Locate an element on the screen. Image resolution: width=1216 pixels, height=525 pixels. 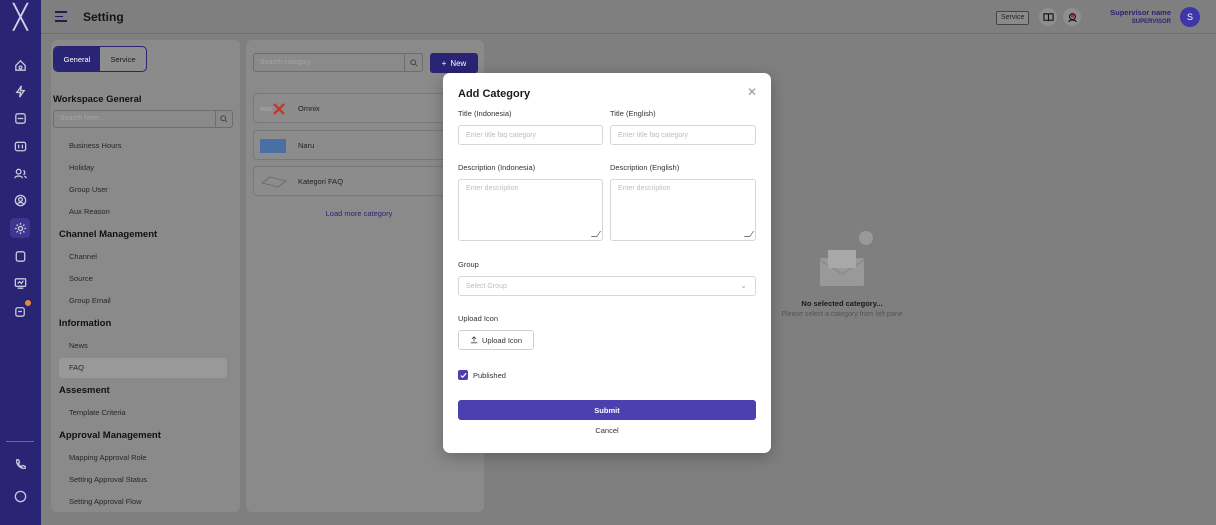
service-selector: Service is located at coordinates (1013, 18).